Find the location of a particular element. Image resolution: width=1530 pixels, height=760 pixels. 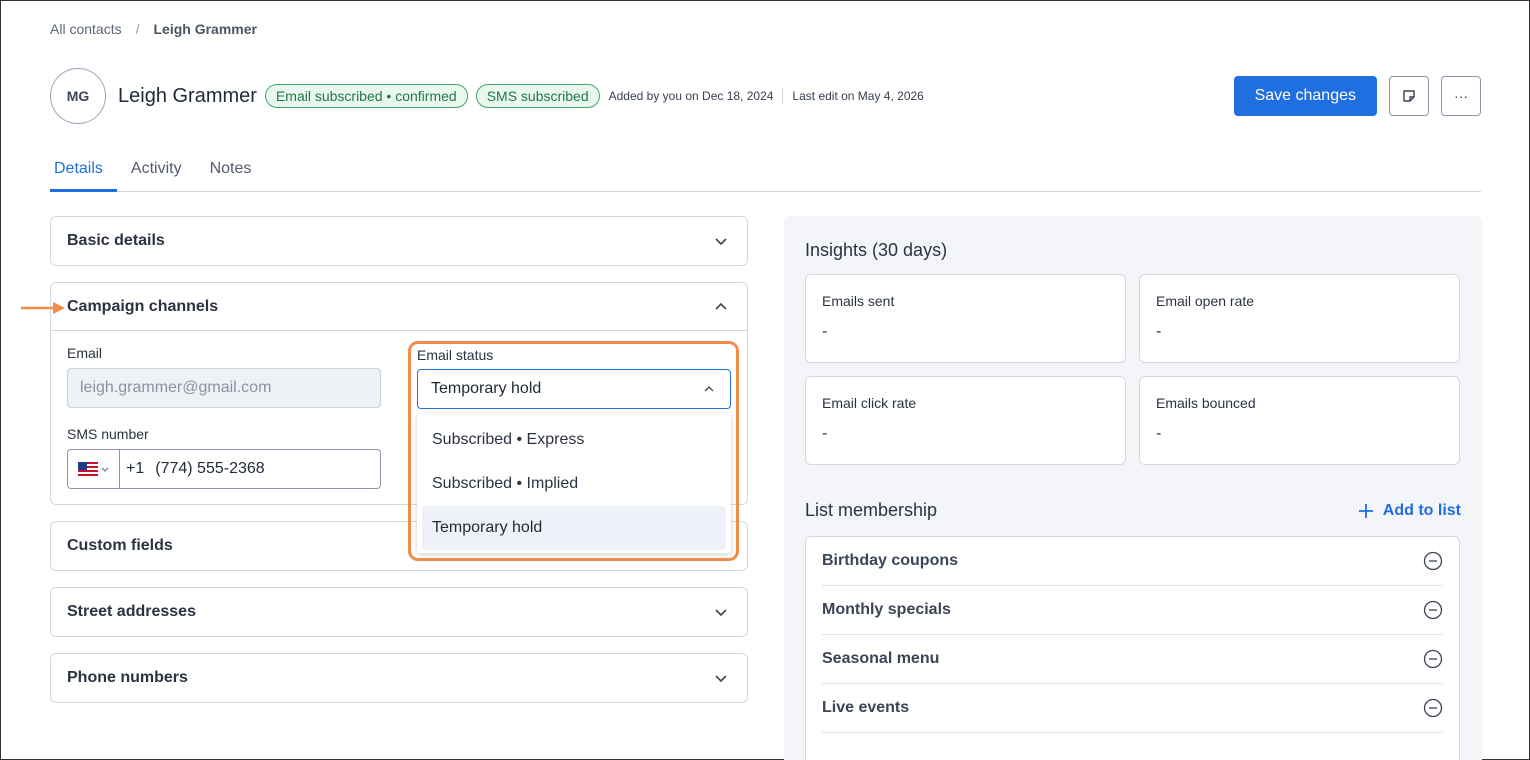

custom-fields-title: Custom fields is located at coordinates (120, 545).